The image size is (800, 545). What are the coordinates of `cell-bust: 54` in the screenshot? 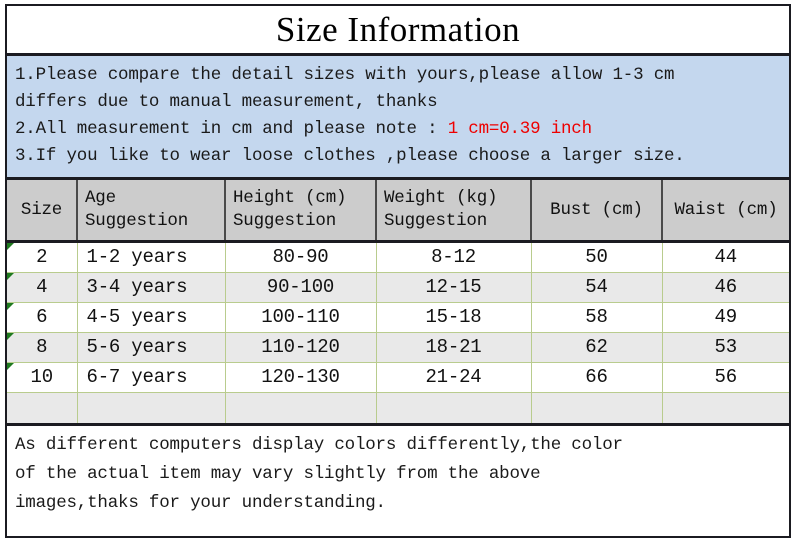 It's located at (597, 287).